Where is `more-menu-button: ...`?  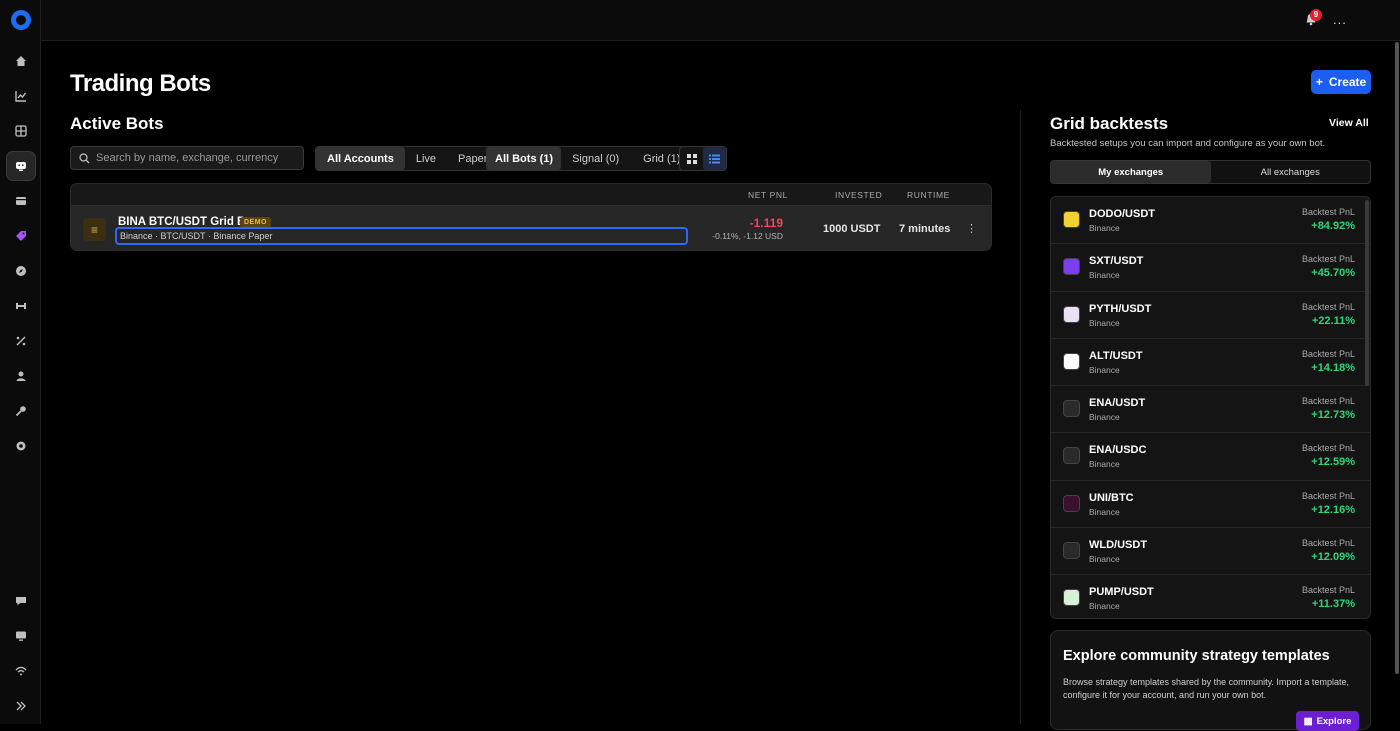 more-menu-button: ... is located at coordinates (1340, 19).